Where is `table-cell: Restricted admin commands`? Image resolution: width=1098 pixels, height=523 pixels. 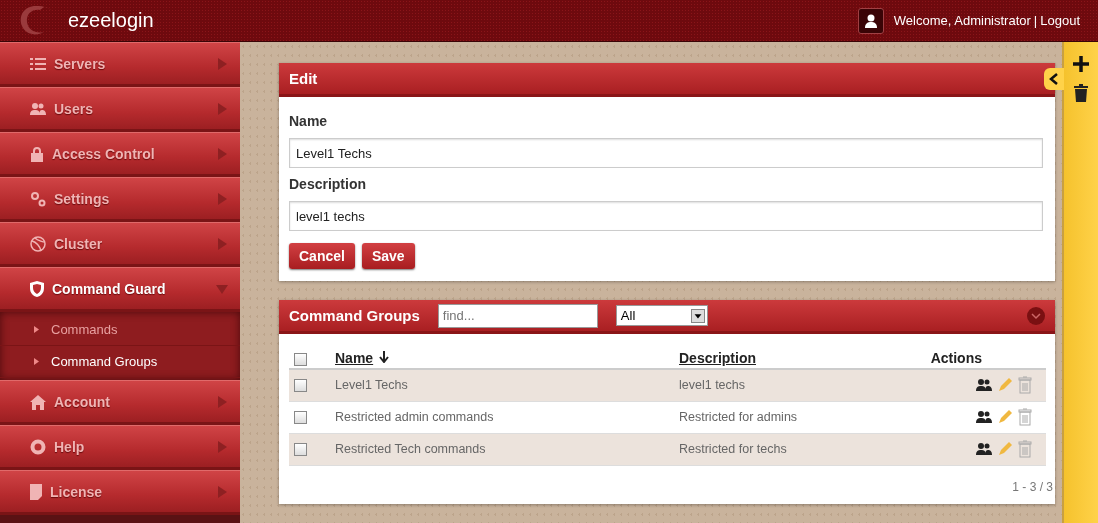 table-cell: Restricted admin commands is located at coordinates (507, 417).